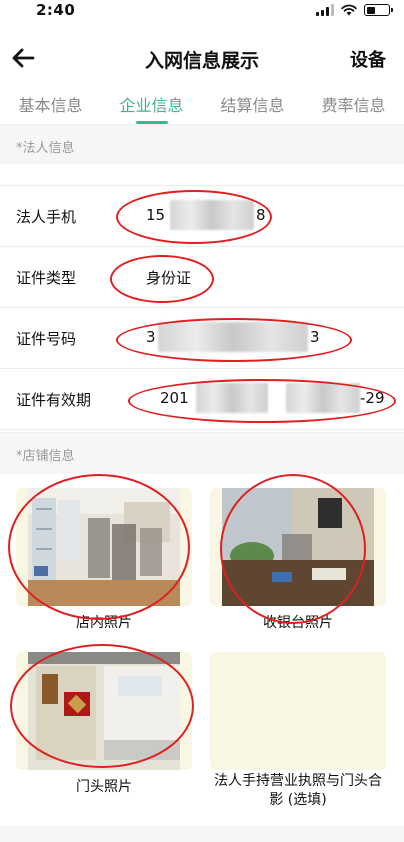 This screenshot has width=404, height=842. I want to click on redacted-id-blur, so click(233, 337).